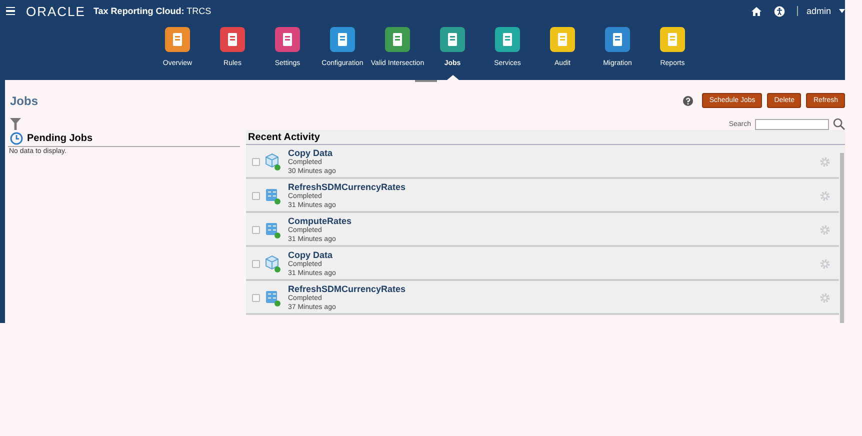  Describe the element at coordinates (818, 11) in the screenshot. I see `user-menu: admin` at that location.